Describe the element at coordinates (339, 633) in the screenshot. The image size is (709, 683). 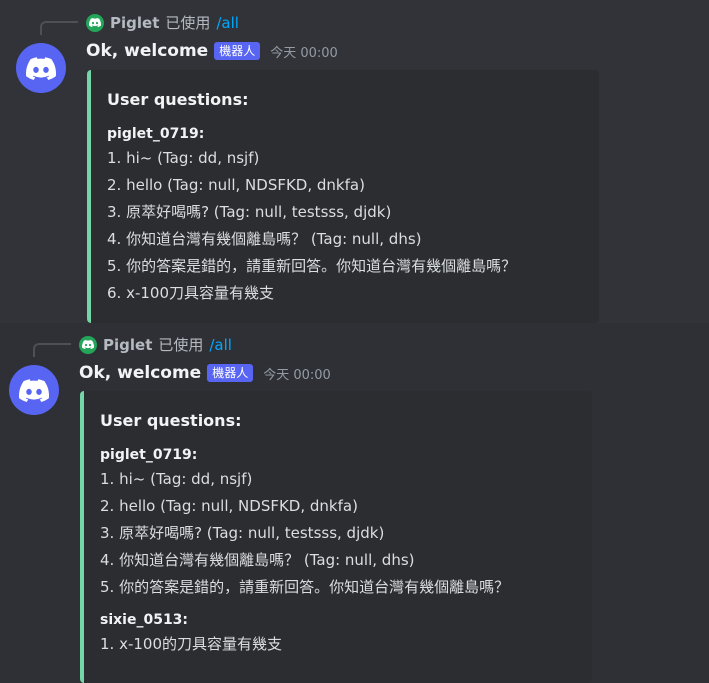
I see `embed-field: sixie_0513: 1. x-100的刀具容量有幾支` at that location.